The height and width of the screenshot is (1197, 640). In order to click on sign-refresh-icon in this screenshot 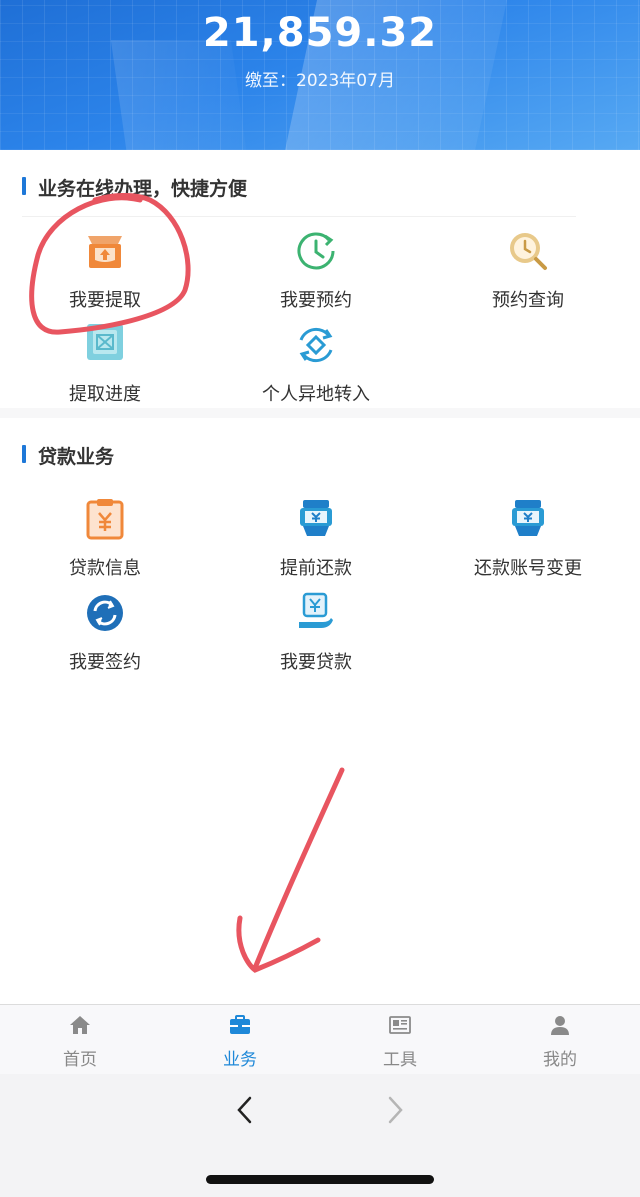, I will do `click(105, 613)`.